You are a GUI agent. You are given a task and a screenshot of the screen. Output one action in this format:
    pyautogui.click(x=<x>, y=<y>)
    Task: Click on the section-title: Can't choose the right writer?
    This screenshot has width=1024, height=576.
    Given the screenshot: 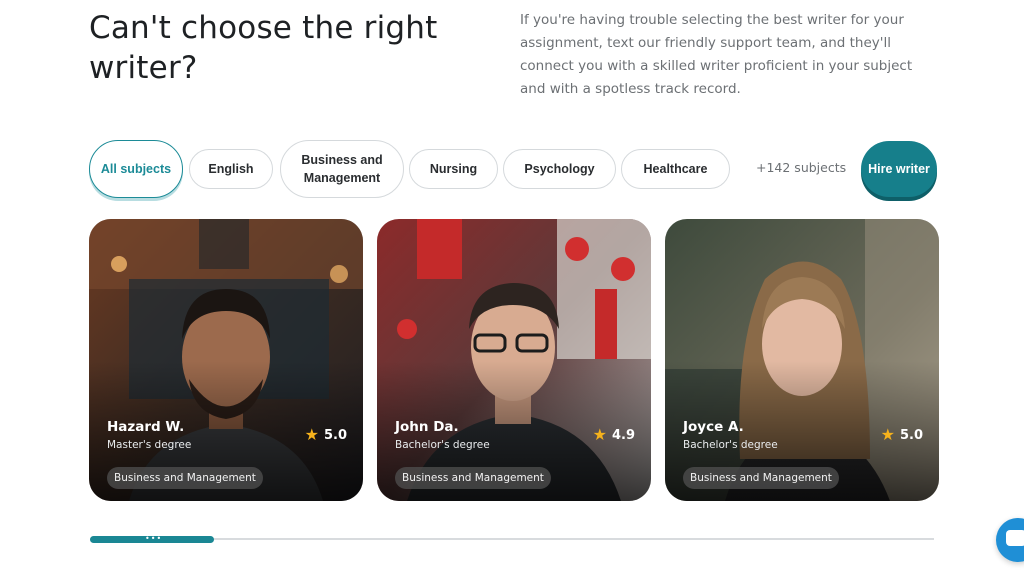 What is the action you would take?
    pyautogui.click(x=263, y=48)
    